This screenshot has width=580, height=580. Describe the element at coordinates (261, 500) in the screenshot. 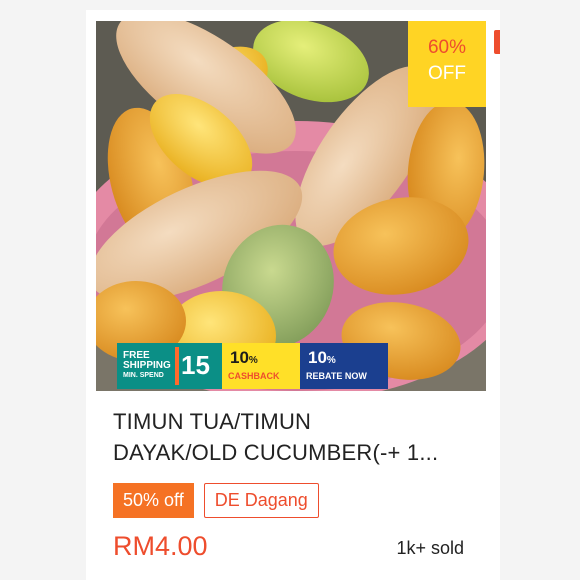

I see `shop-tag: DE Dagang` at that location.